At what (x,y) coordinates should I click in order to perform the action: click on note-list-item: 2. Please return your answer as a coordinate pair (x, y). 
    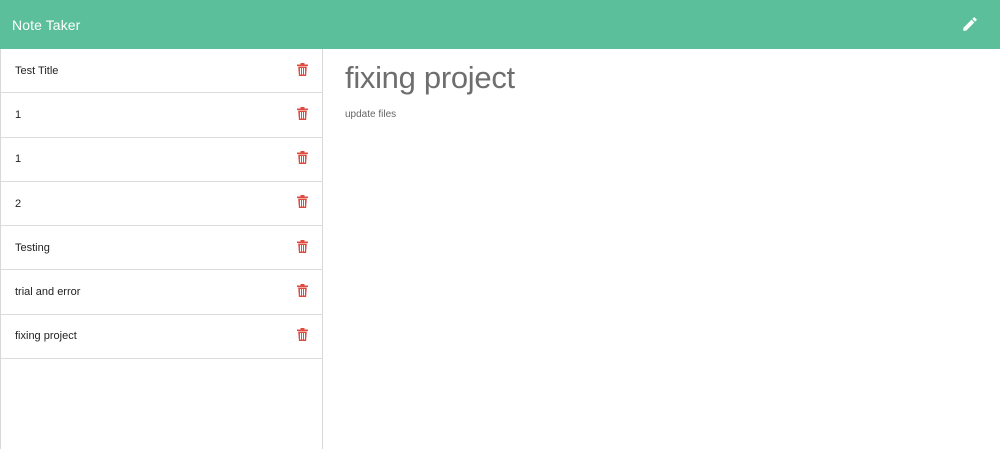
    Looking at the image, I should click on (161, 204).